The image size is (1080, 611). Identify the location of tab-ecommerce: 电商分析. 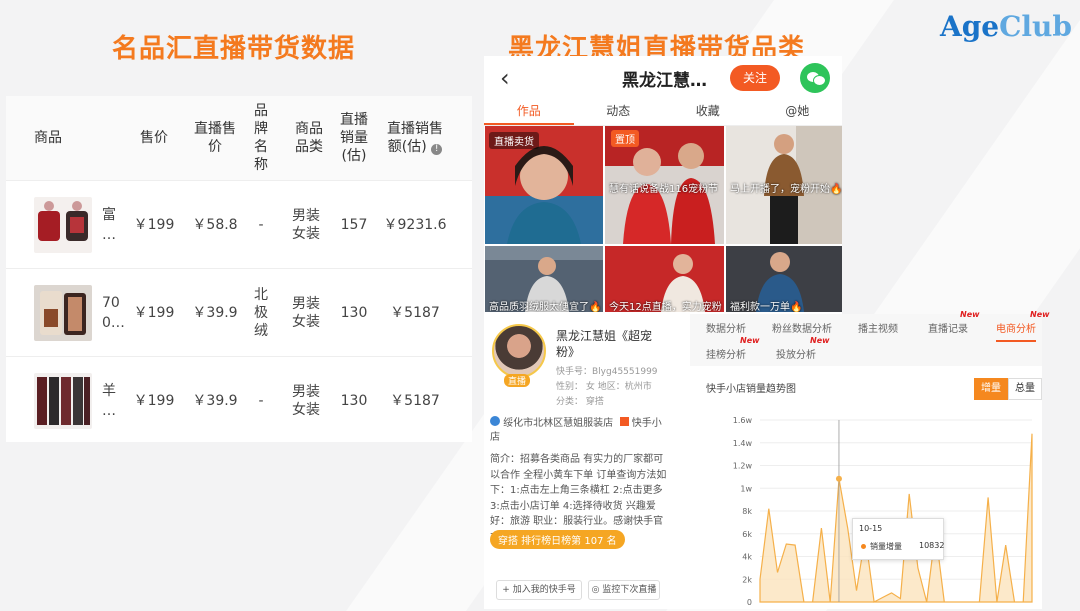
(1016, 331).